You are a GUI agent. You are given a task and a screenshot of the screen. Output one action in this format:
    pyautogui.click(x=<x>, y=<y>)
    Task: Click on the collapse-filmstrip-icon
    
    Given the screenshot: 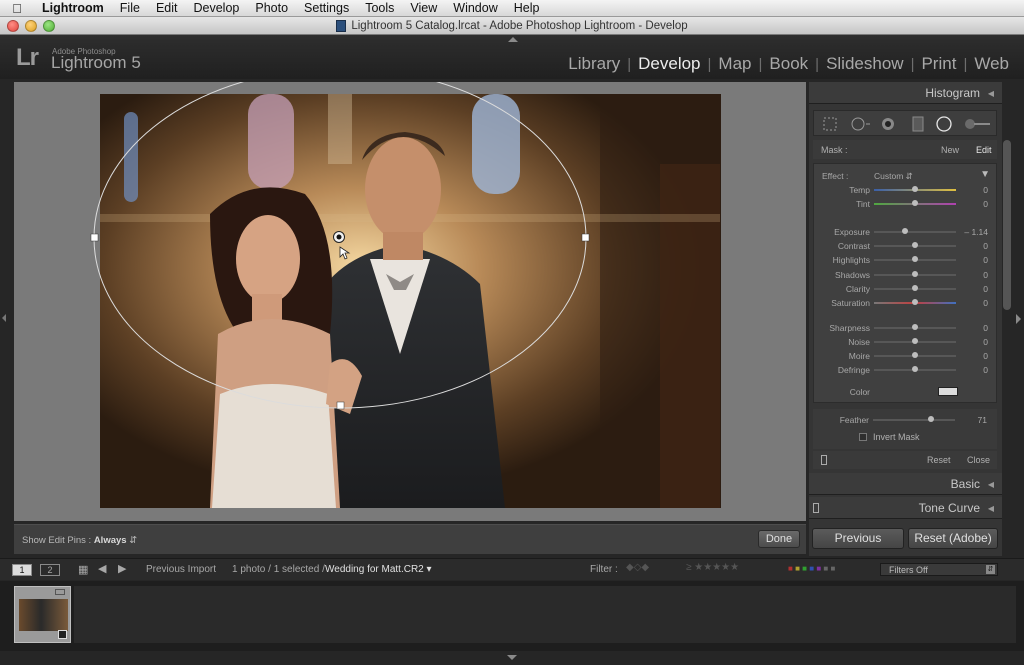 What is the action you would take?
    pyautogui.click(x=512, y=657)
    